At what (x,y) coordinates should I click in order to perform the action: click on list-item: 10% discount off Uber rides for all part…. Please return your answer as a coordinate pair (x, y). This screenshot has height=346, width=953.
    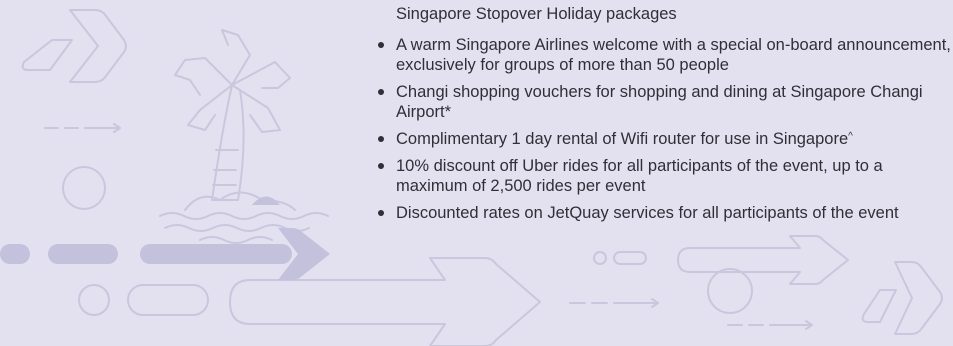
    Looking at the image, I should click on (661, 176).